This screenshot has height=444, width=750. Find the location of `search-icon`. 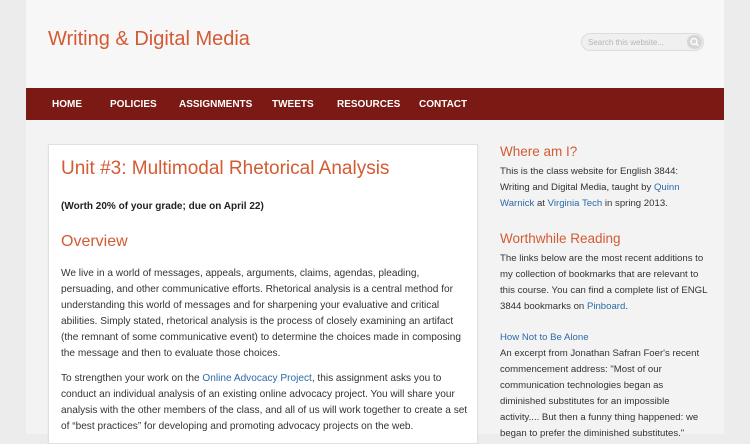

search-icon is located at coordinates (694, 42).